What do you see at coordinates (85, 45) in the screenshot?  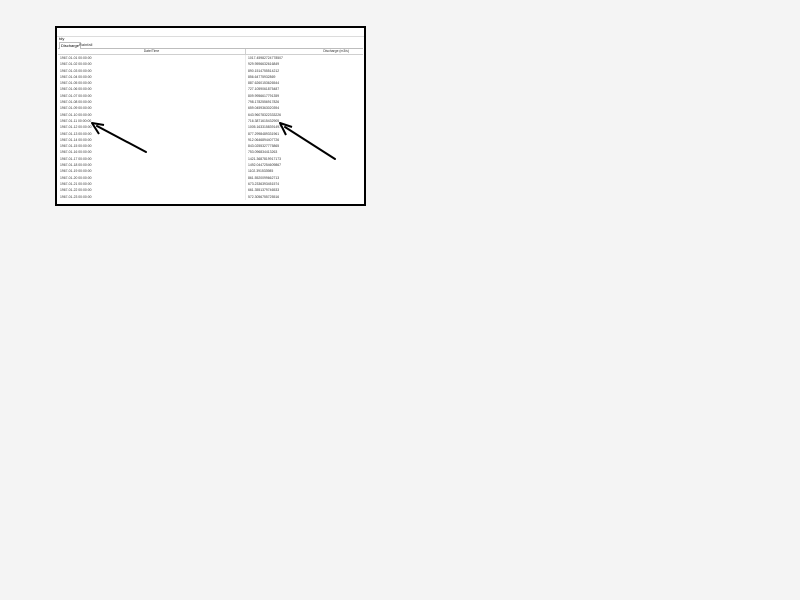 I see `tab-rainfall: Rainfall` at bounding box center [85, 45].